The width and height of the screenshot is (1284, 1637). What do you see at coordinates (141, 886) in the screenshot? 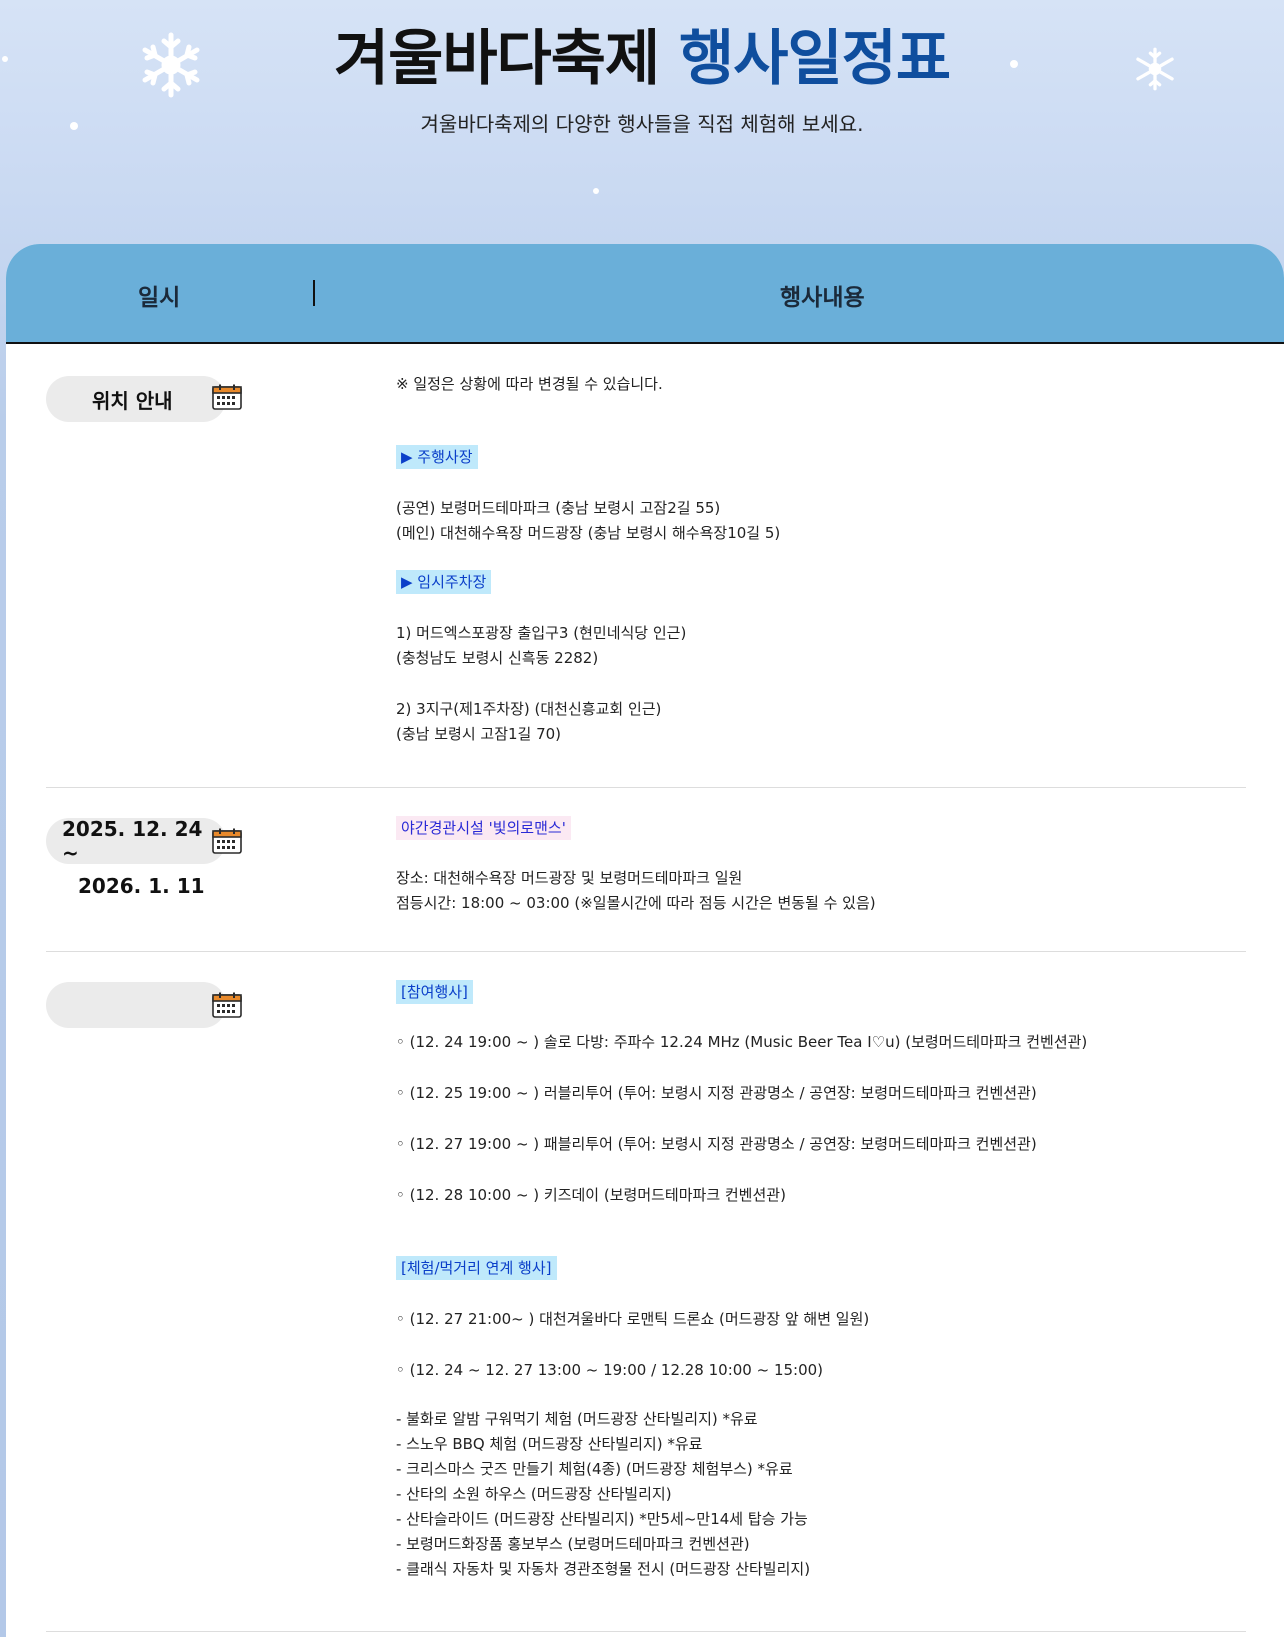
I see `date-end: 2026. 1. 11` at bounding box center [141, 886].